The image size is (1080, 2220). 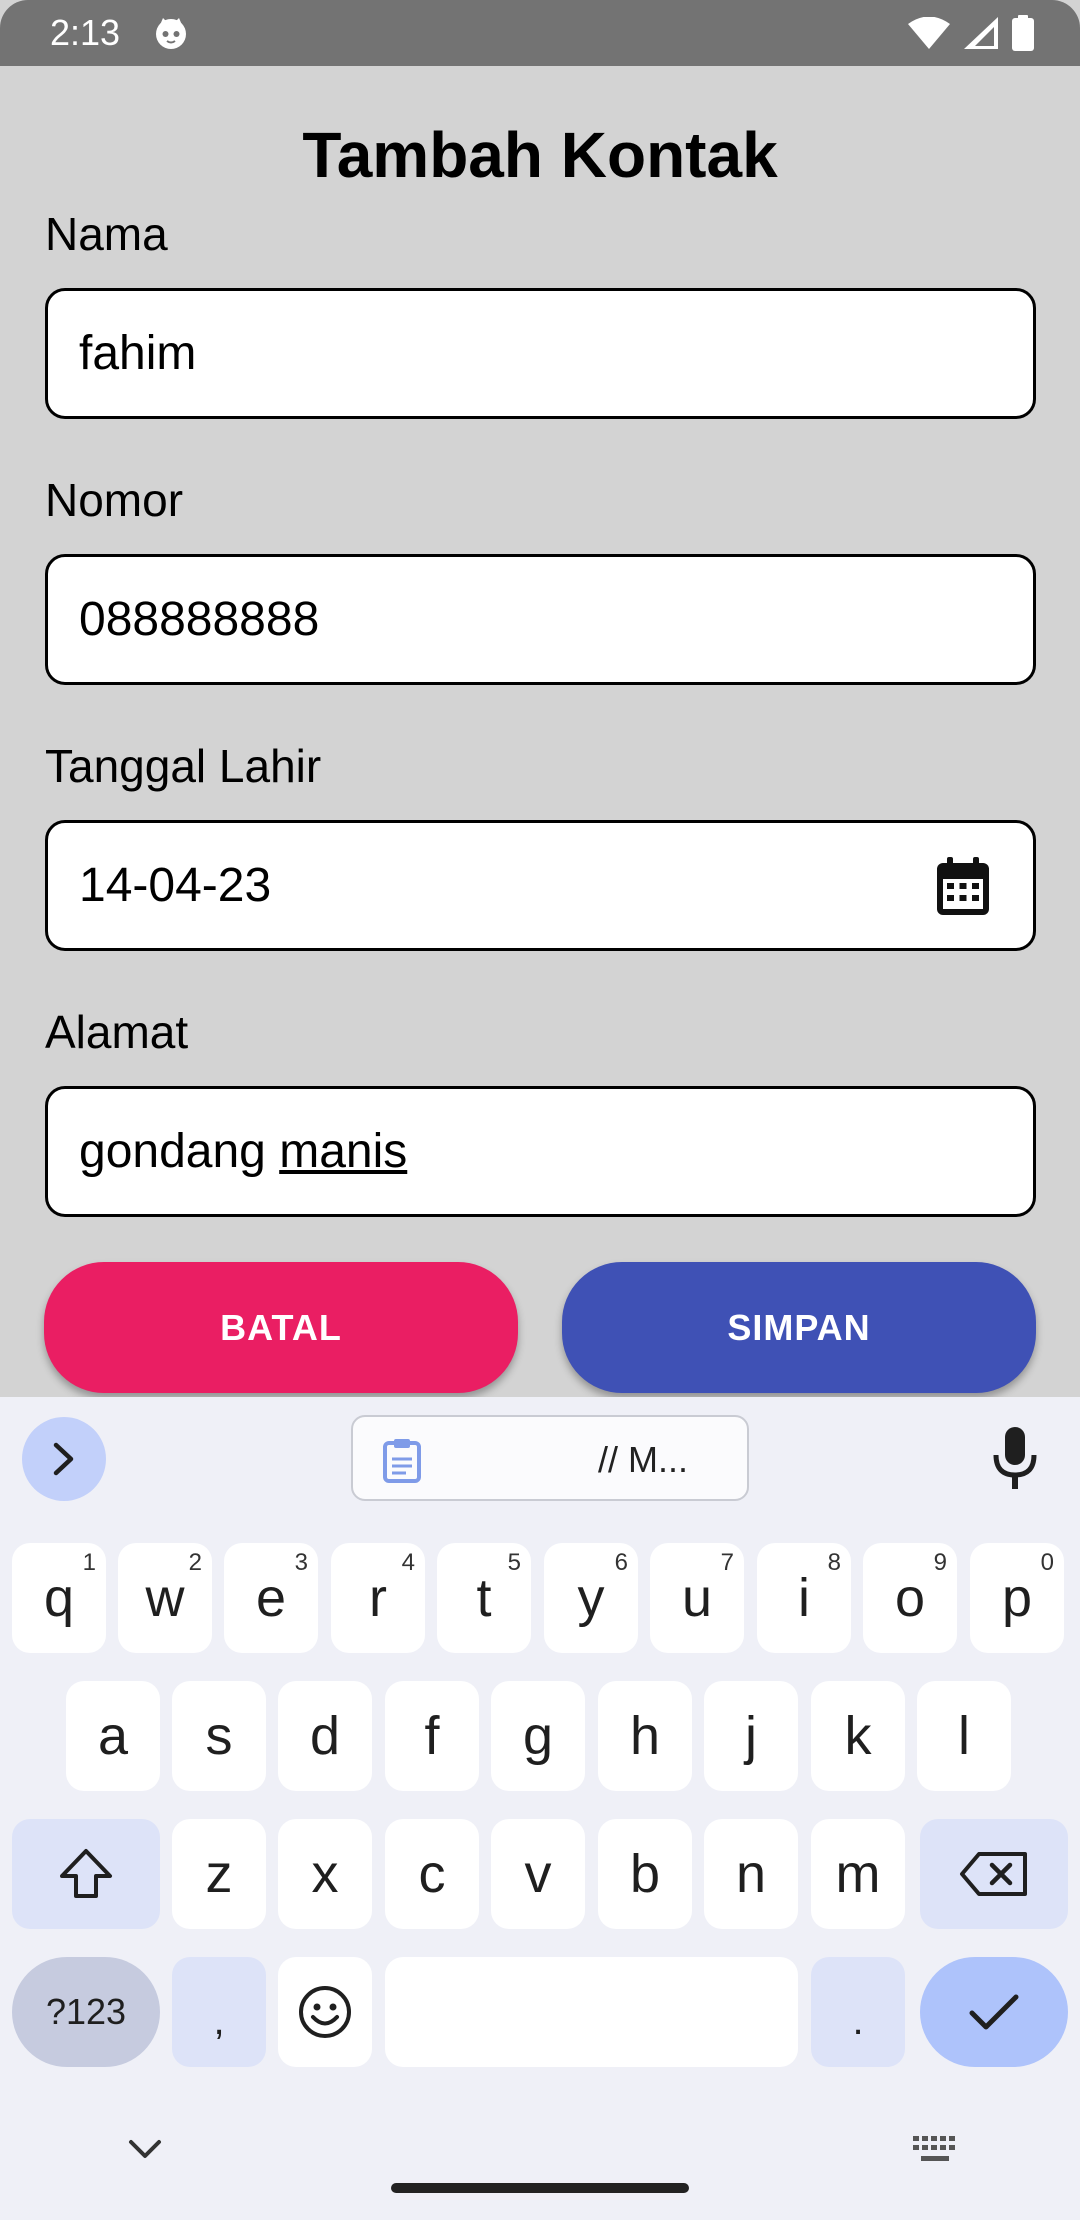 I want to click on key-u: u7, so click(x=697, y=1598).